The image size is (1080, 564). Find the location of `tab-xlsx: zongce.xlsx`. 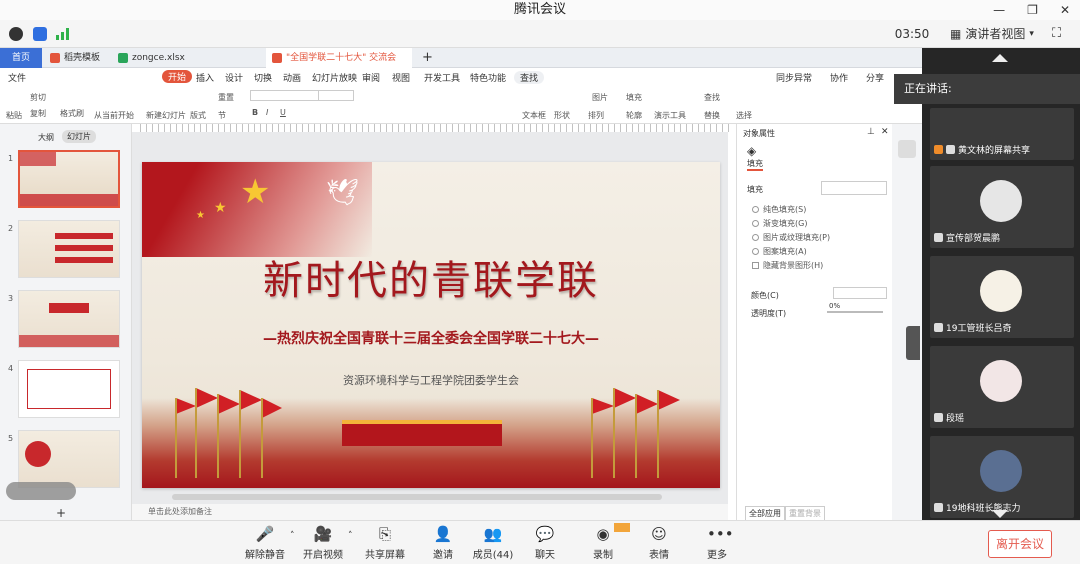

tab-xlsx: zongce.xlsx is located at coordinates (187, 58).